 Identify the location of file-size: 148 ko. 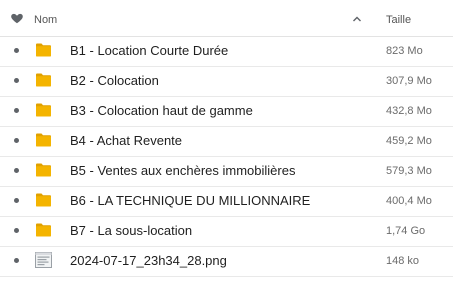
(403, 261).